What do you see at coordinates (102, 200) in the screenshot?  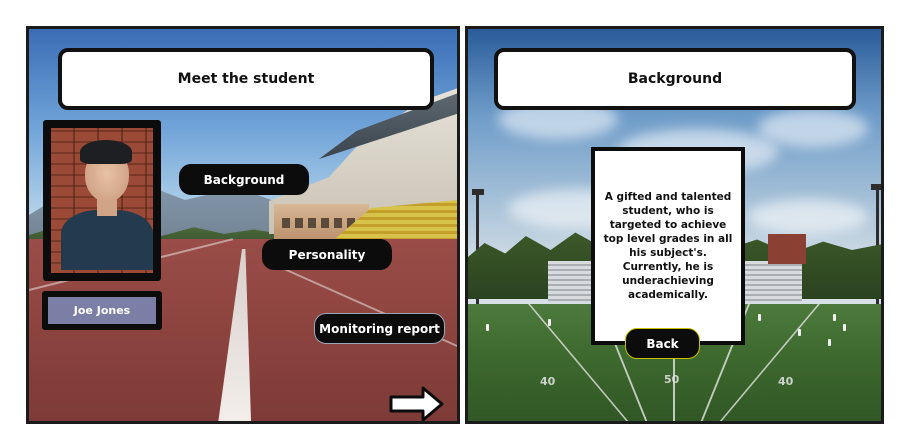 I see `student-photo` at bounding box center [102, 200].